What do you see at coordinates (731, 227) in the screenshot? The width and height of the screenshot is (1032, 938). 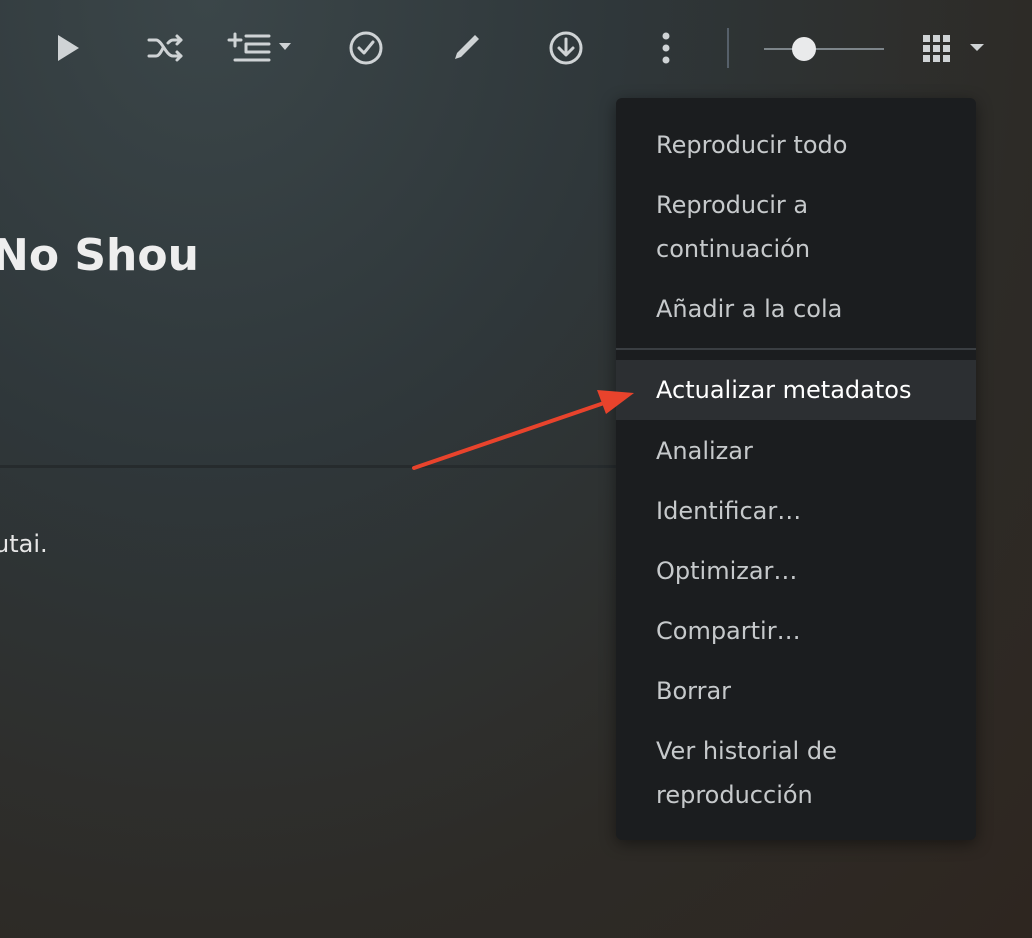 I see `menu-item-play-next: Reproducir a continuación` at bounding box center [731, 227].